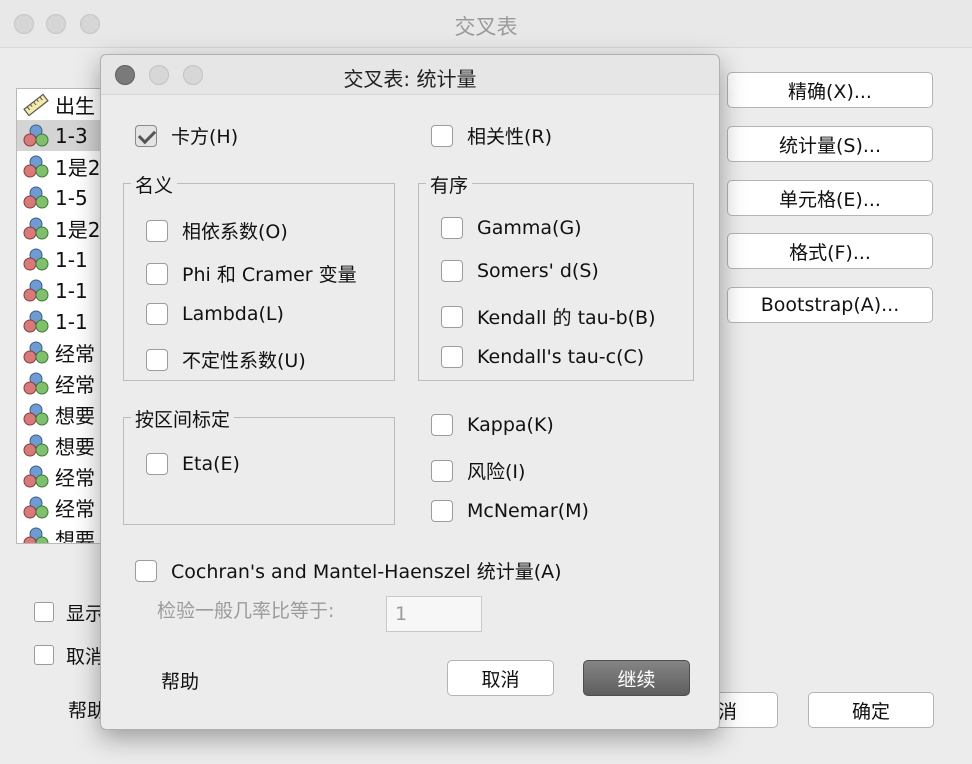 This screenshot has width=972, height=764. I want to click on suppress-checkbox-label: 取消, so click(85, 657).